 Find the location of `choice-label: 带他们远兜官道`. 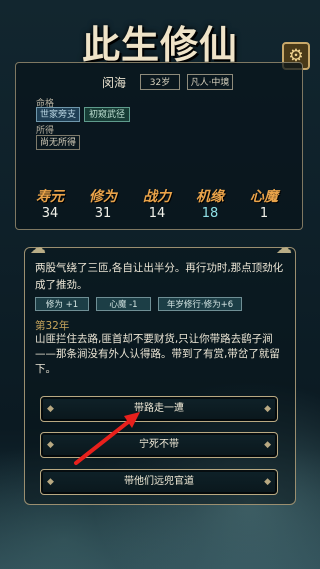

choice-label: 带他们远兜官道 is located at coordinates (159, 481).